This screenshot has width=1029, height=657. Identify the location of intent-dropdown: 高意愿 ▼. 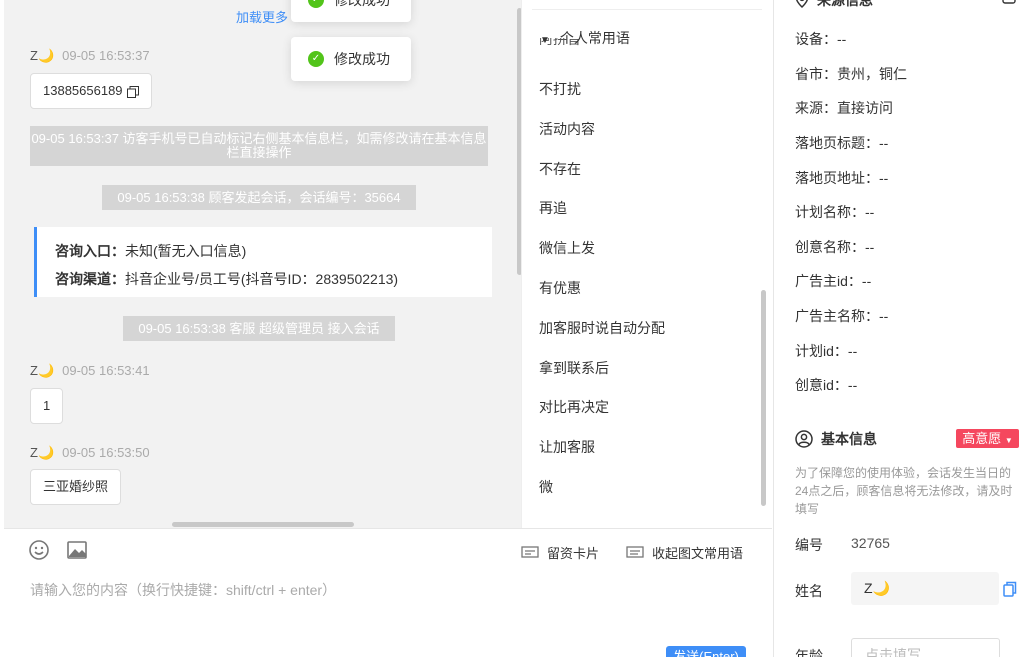
(987, 438).